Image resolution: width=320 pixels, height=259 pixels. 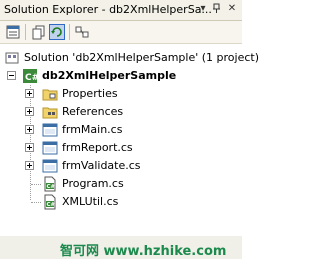 I want to click on tree-item-label: frmReport.cs, so click(x=97, y=147).